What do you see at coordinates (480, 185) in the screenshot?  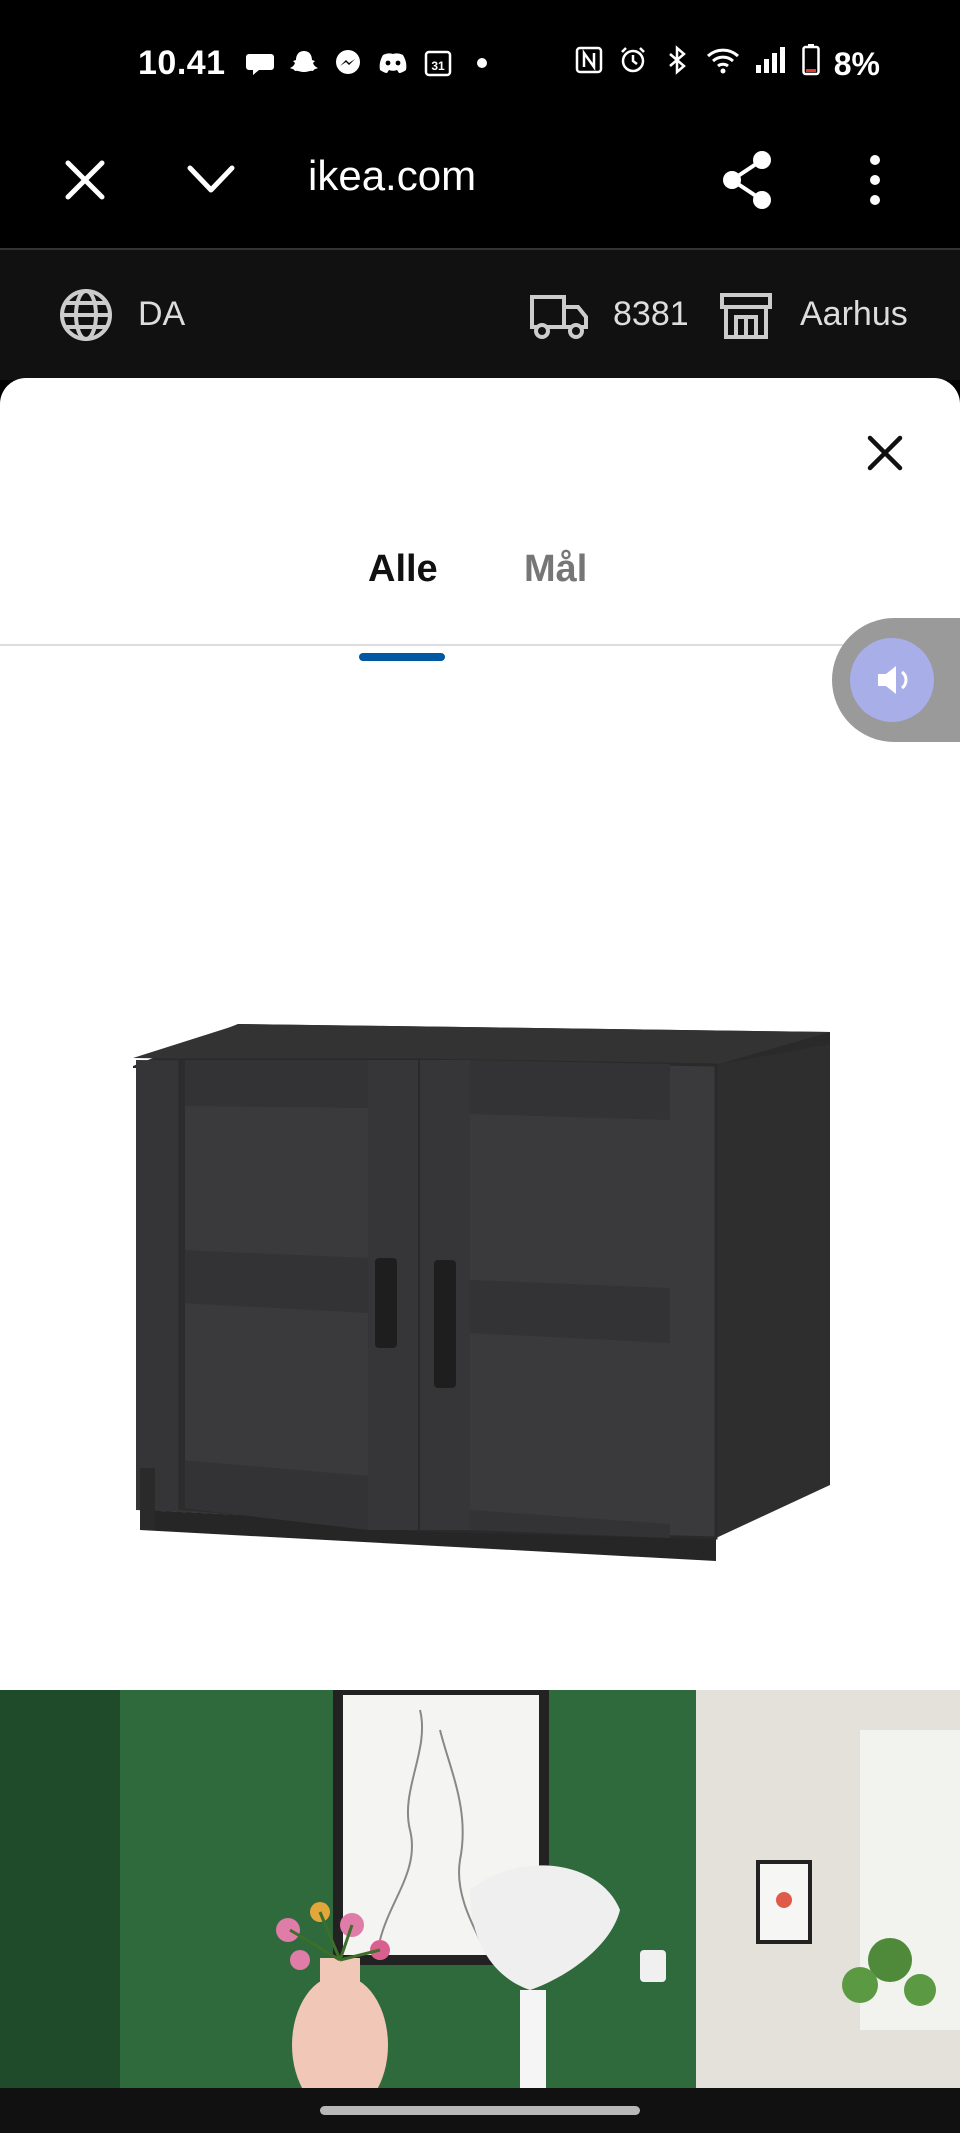 I see `browser-toolbar: ikea.com` at bounding box center [480, 185].